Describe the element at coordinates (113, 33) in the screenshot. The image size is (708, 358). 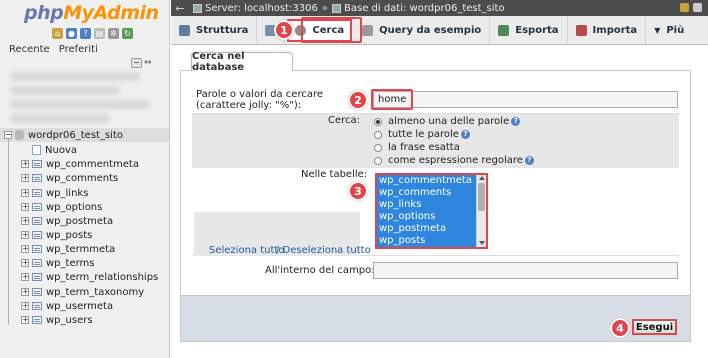
I see `settings-gear-icon: ✲` at that location.